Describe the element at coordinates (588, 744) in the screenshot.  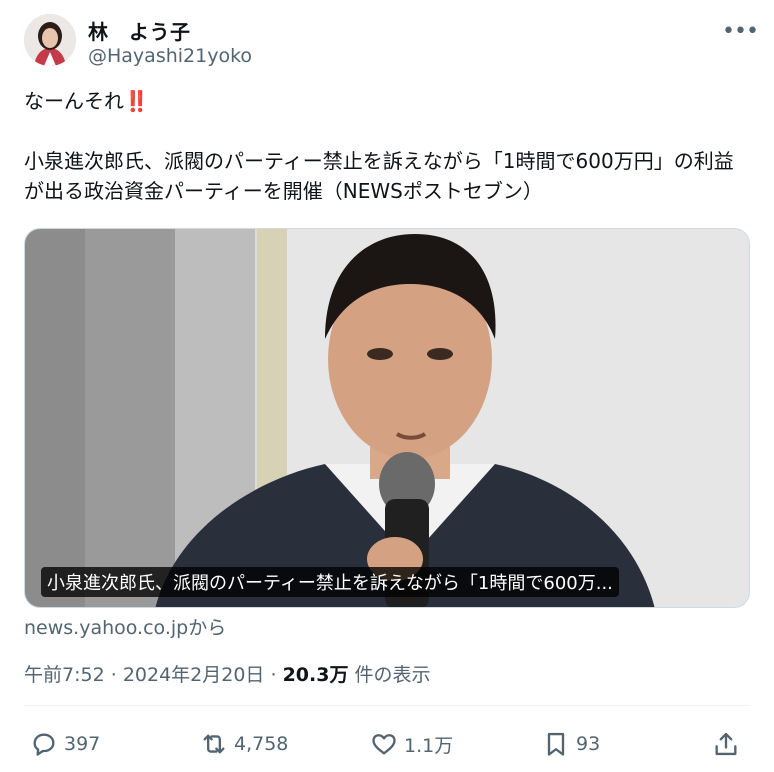
I see `bookmark-count: 93` at that location.